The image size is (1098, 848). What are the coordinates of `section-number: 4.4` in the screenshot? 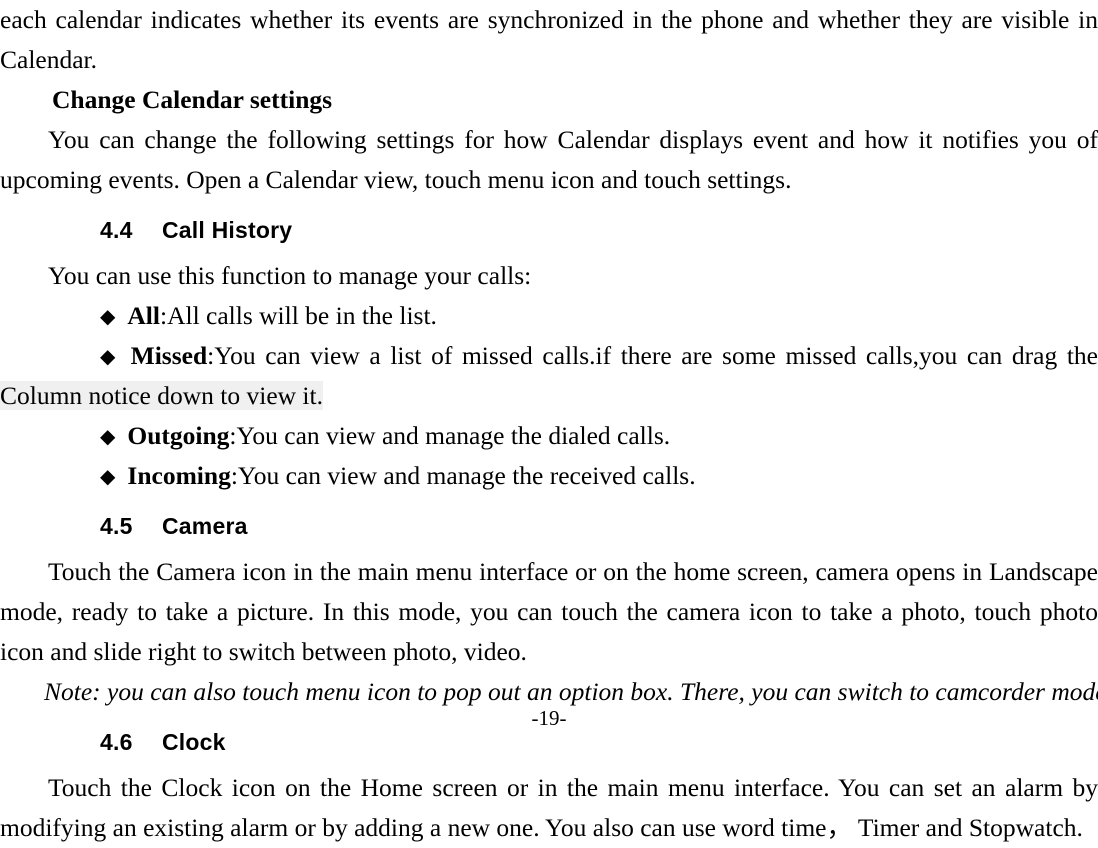 It's located at (116, 230).